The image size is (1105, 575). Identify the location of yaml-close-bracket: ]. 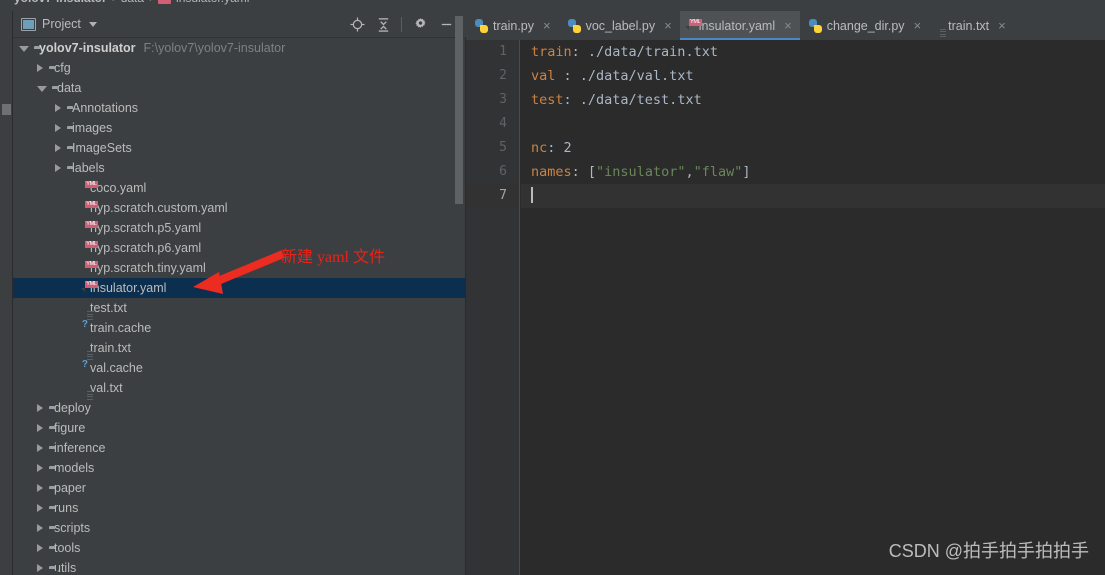
(746, 172).